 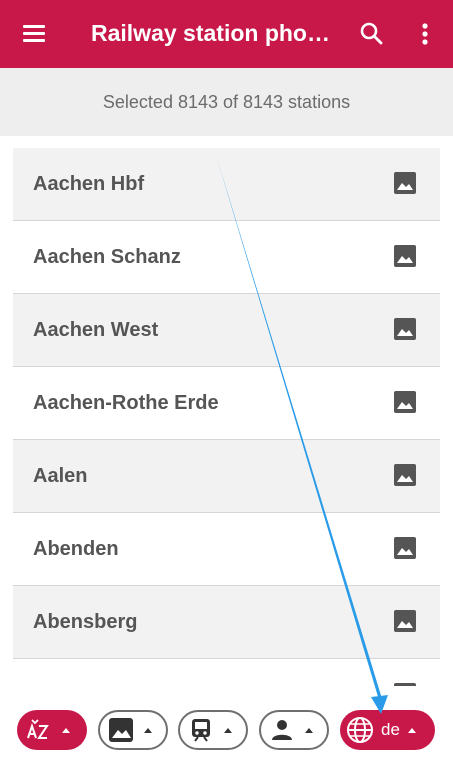 I want to click on station-name: Aachen West, so click(x=96, y=330).